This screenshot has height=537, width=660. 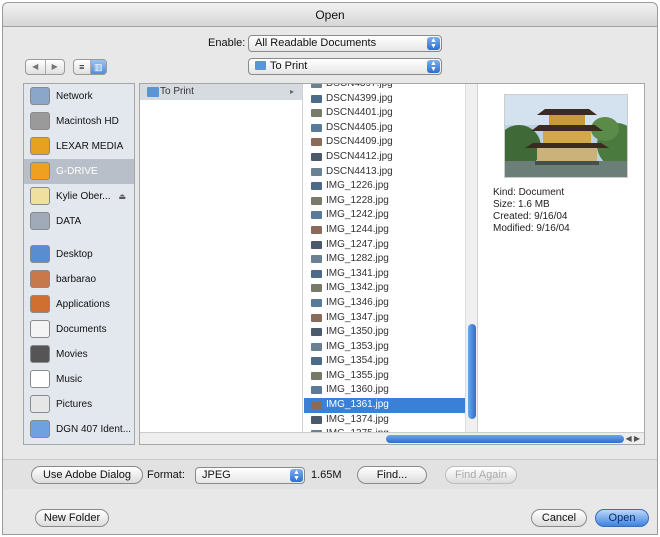 I want to click on file-row: DSCN4405.jpg, so click(x=390, y=128).